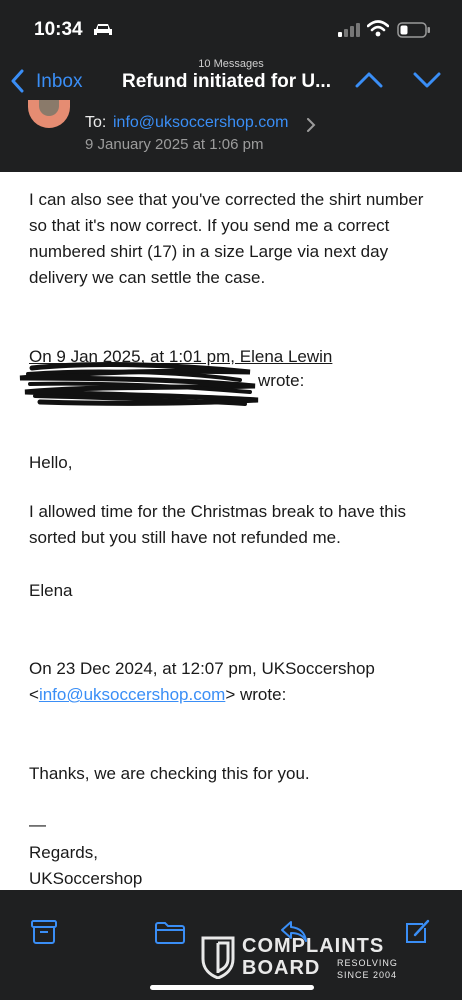 The height and width of the screenshot is (1000, 462). Describe the element at coordinates (86, 878) in the screenshot. I see `shop-signature: UKSoccershop` at that location.